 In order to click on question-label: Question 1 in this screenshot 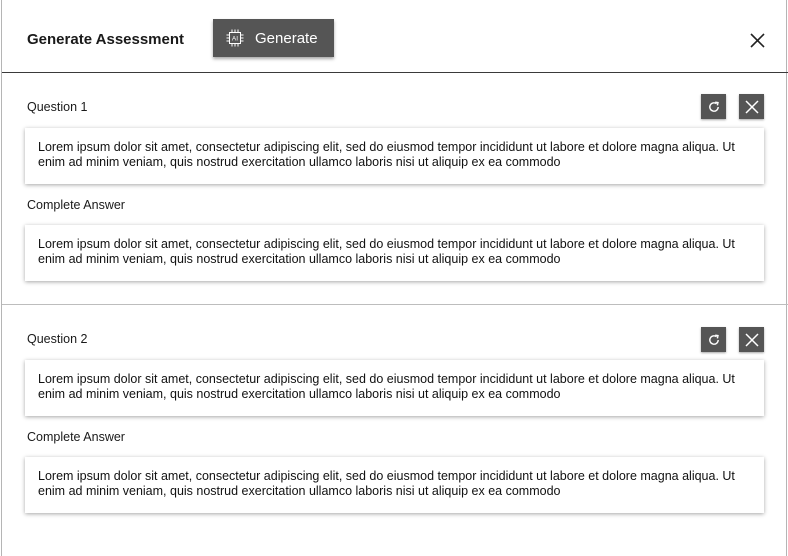, I will do `click(57, 107)`.